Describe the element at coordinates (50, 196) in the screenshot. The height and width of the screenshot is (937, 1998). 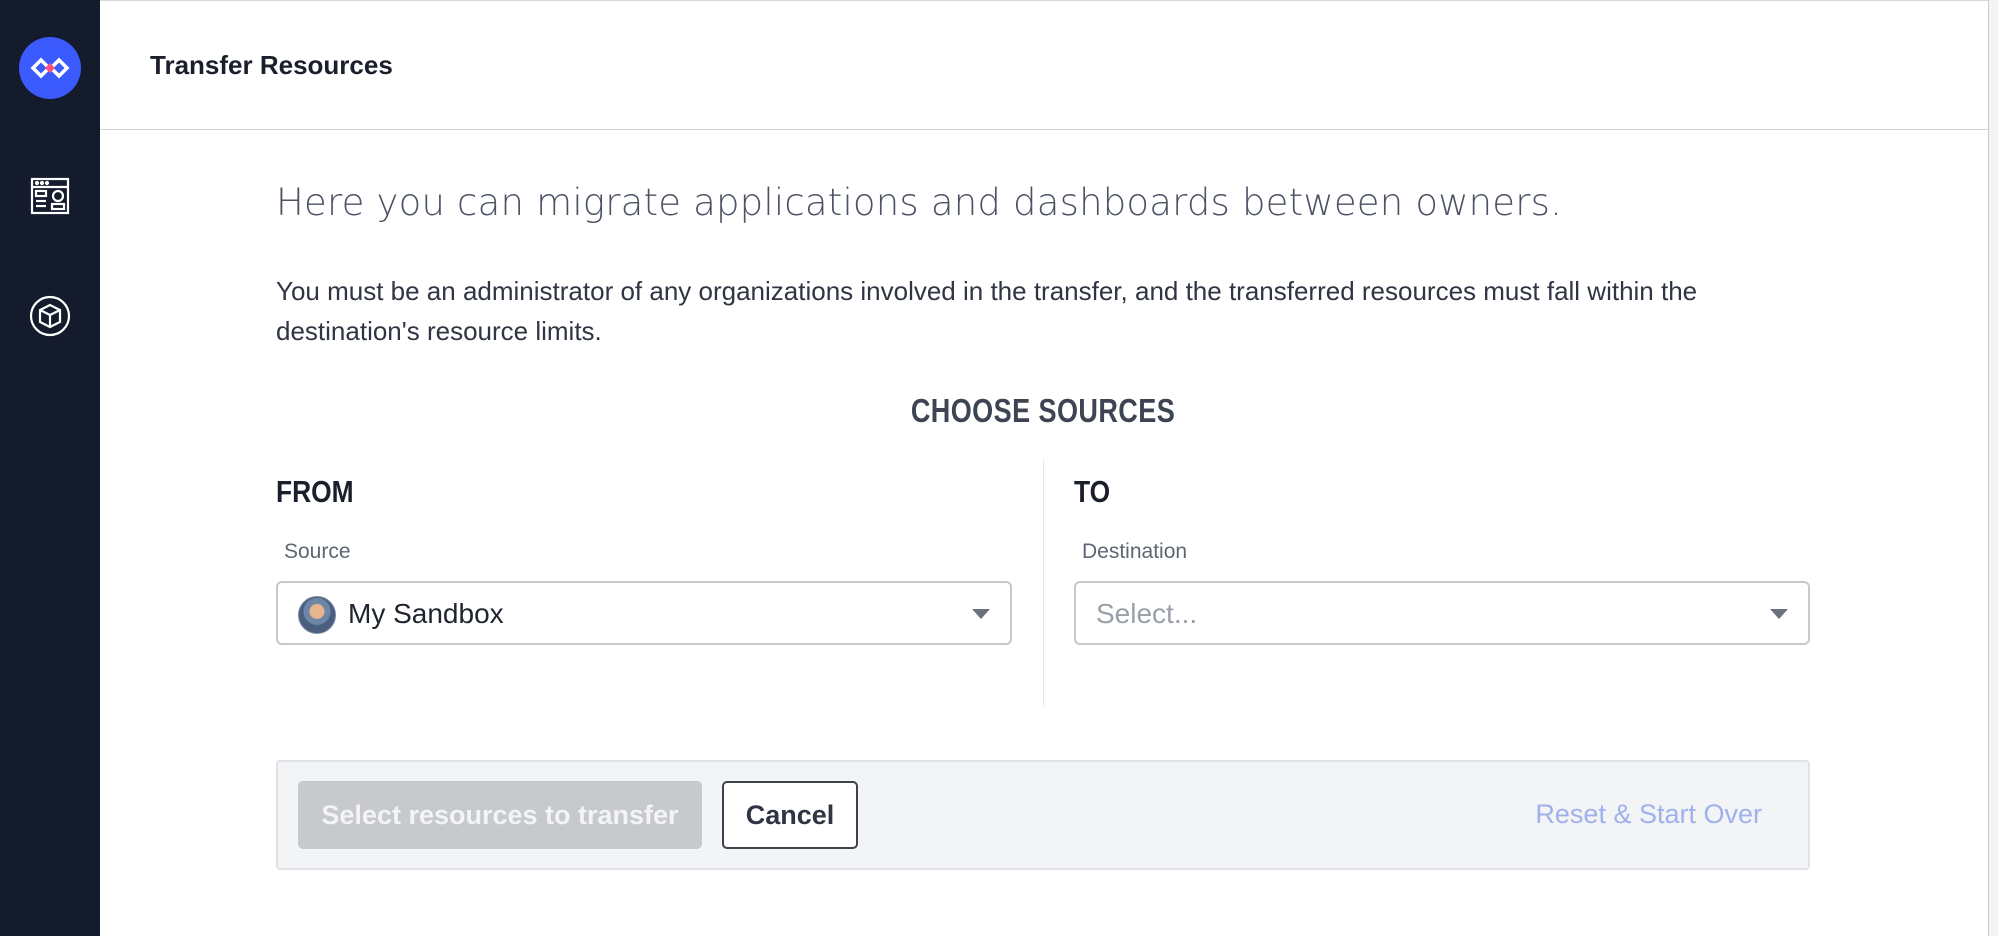
I see `dashboard-layout-icon` at that location.